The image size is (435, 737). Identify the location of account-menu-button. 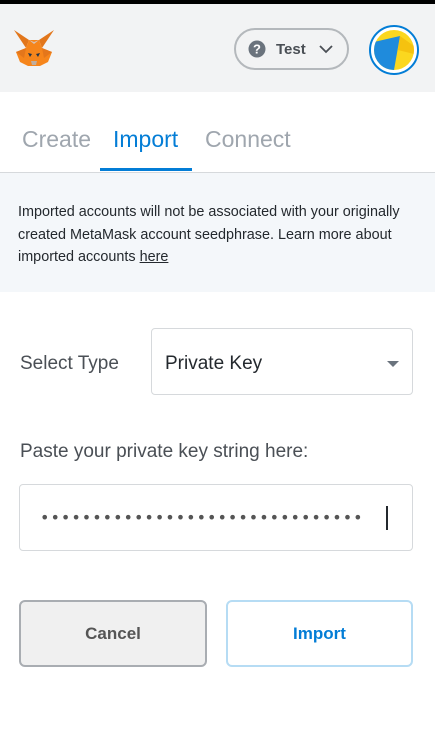
(394, 50).